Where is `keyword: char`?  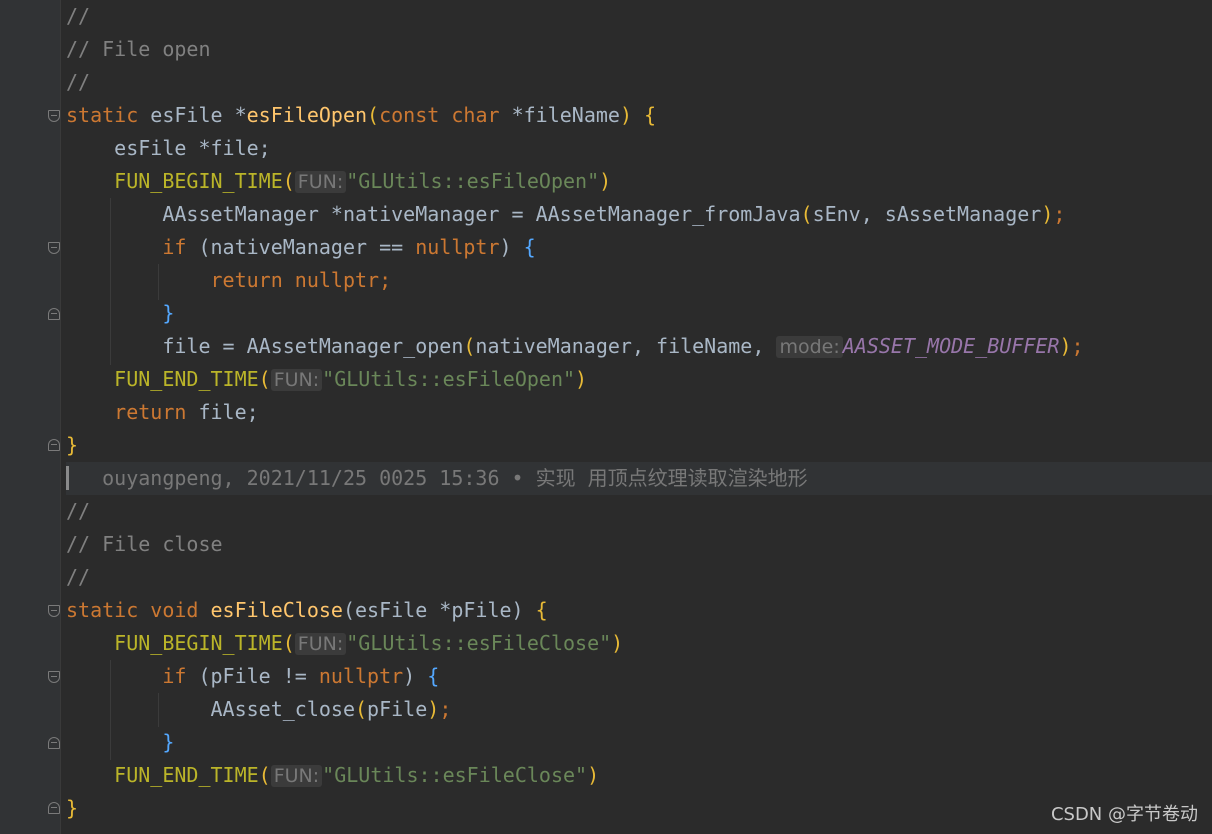
keyword: char is located at coordinates (475, 115).